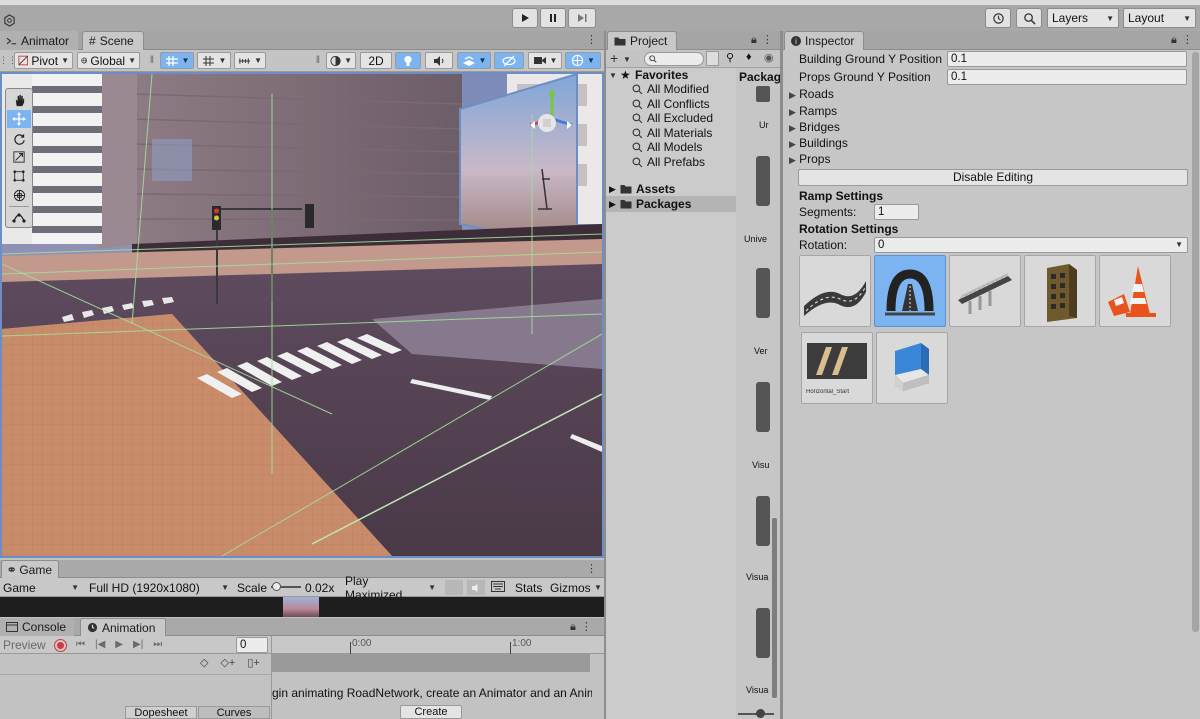  Describe the element at coordinates (276, 586) in the screenshot. I see `scale-slider-thumb` at that location.